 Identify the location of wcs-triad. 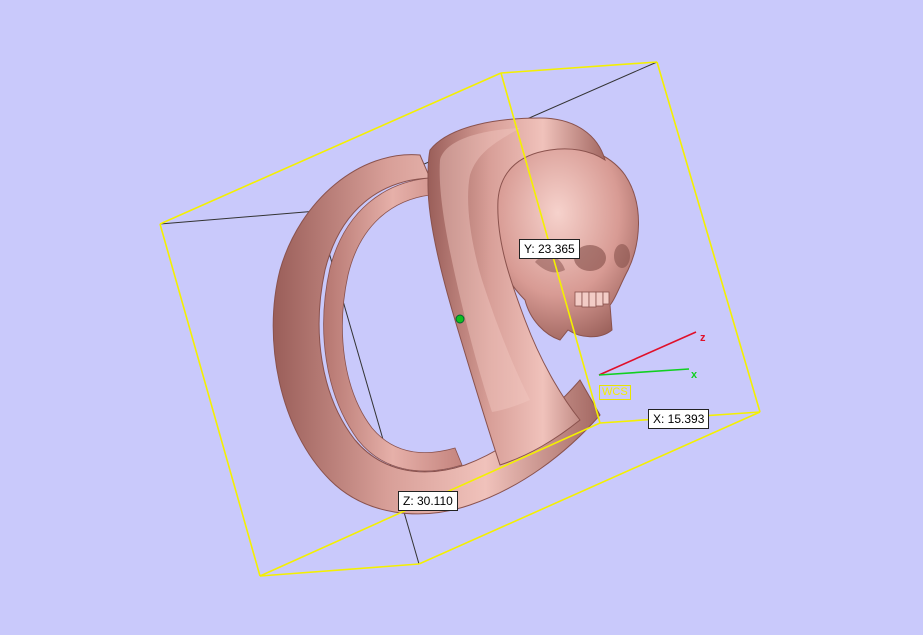
(647, 353).